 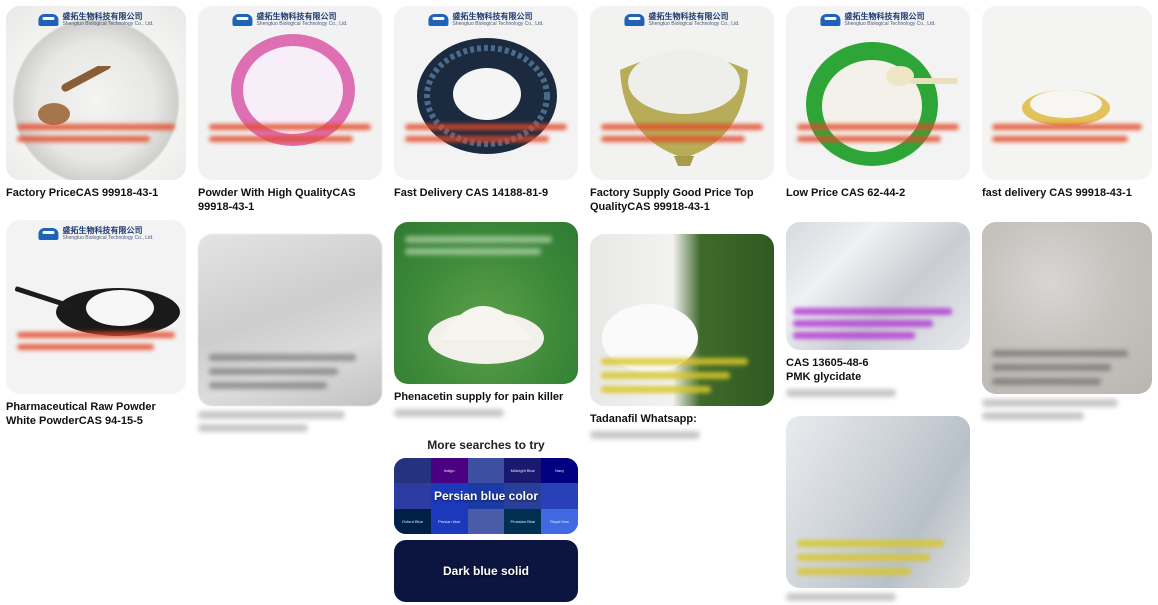 I want to click on pin-subtitle-line: PMK glycidate, so click(x=824, y=377).